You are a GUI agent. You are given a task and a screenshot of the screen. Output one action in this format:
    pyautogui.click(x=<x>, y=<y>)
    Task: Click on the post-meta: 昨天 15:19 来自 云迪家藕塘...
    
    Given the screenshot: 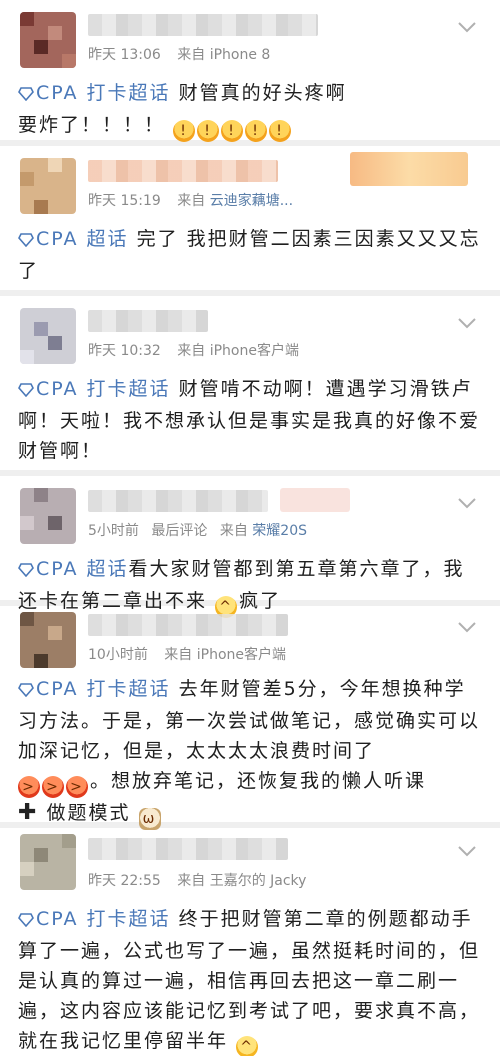 What is the action you would take?
    pyautogui.click(x=190, y=200)
    